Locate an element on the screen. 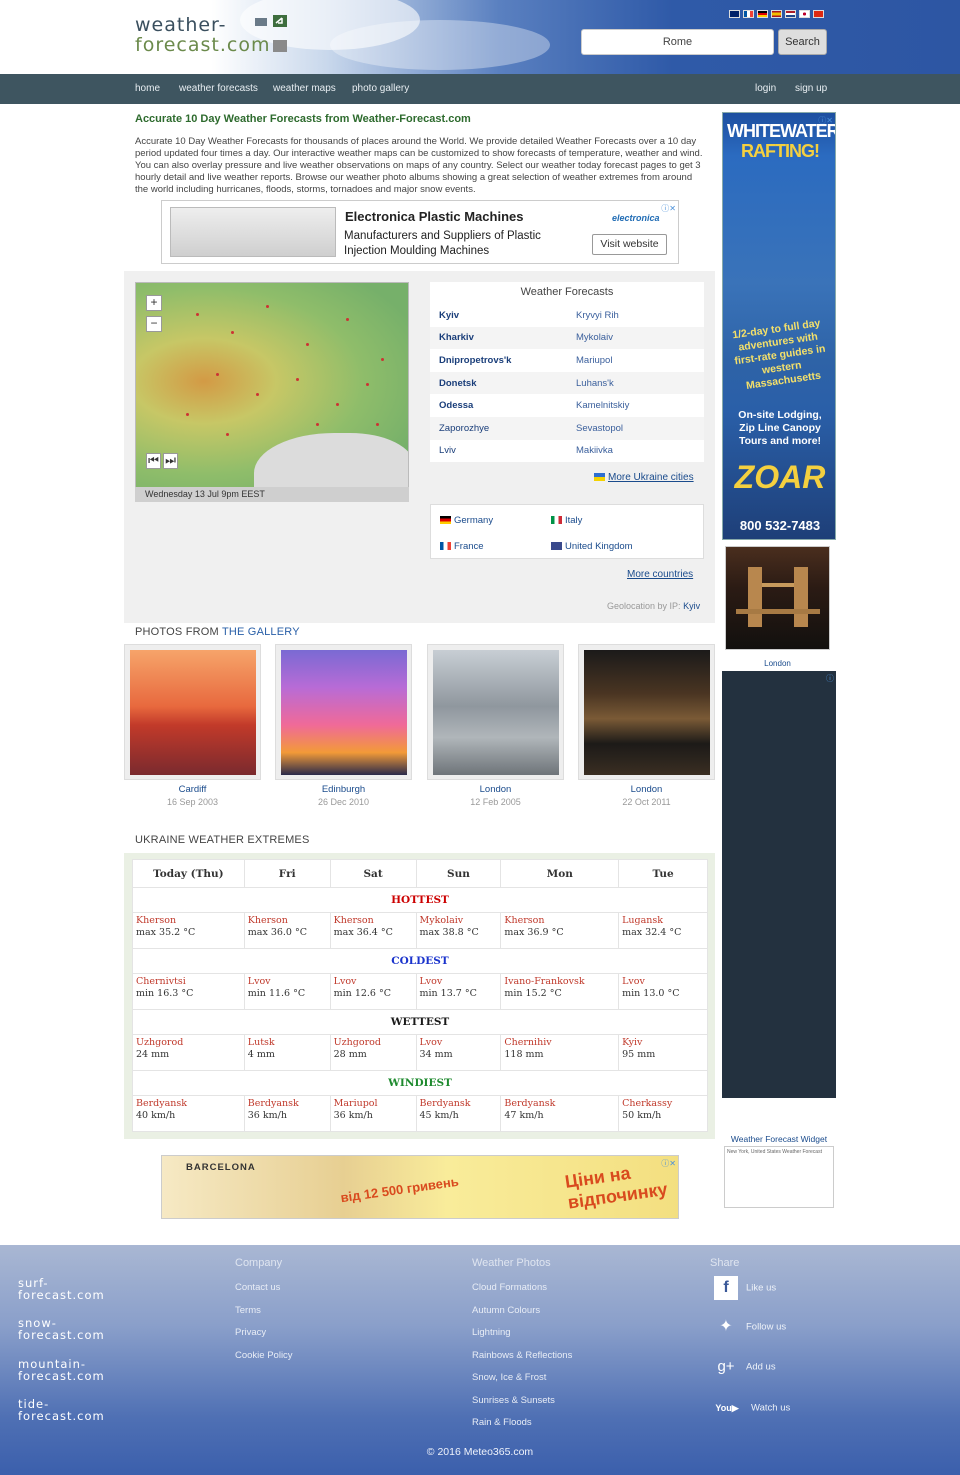 Image resolution: width=960 pixels, height=1475 pixels. nav-weather-maps: weather maps is located at coordinates (304, 88).